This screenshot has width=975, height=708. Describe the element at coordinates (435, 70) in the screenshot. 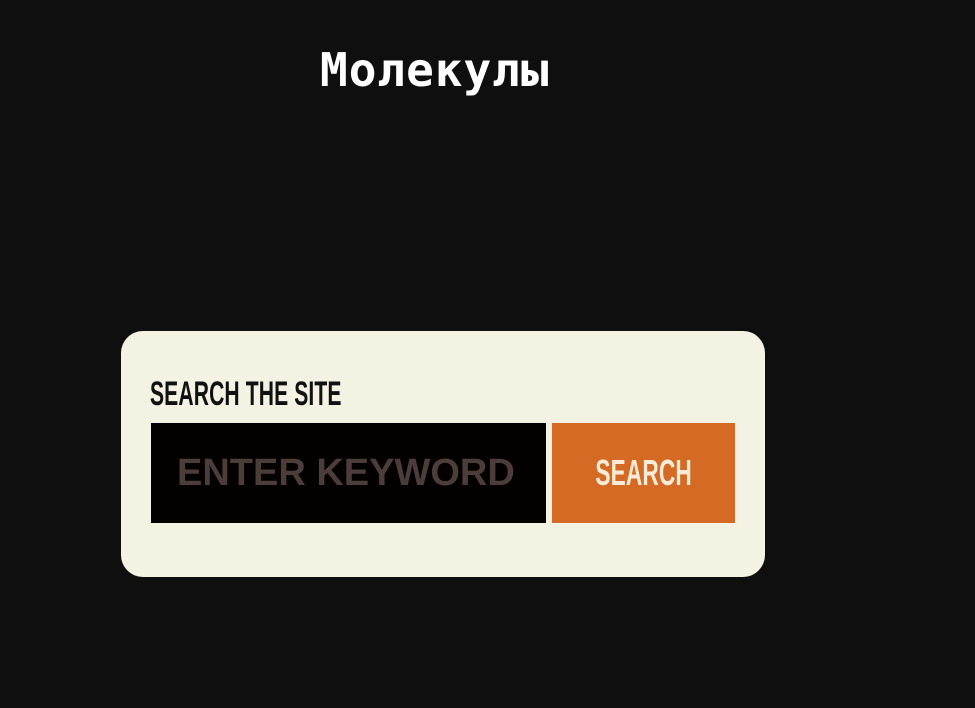

I see `page-title: Молекулы` at that location.